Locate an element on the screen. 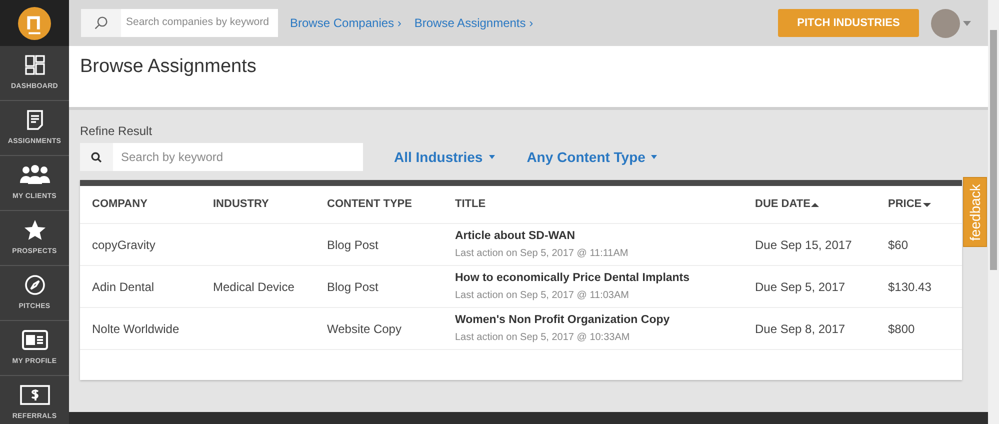  id-card-icon is located at coordinates (34, 340).